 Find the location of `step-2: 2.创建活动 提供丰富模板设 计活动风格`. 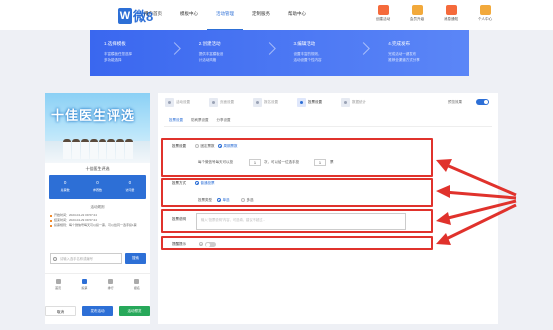

step-2: 2.创建活动 提供丰富模板设 计活动风格 is located at coordinates (232, 53).